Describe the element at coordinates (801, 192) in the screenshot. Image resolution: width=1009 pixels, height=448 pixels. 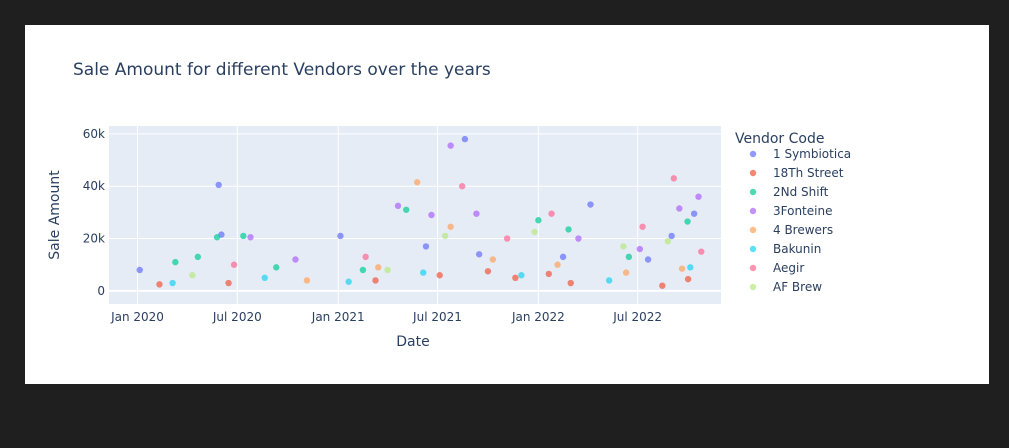
I see `legend-item-label: 2Nd Shift` at that location.